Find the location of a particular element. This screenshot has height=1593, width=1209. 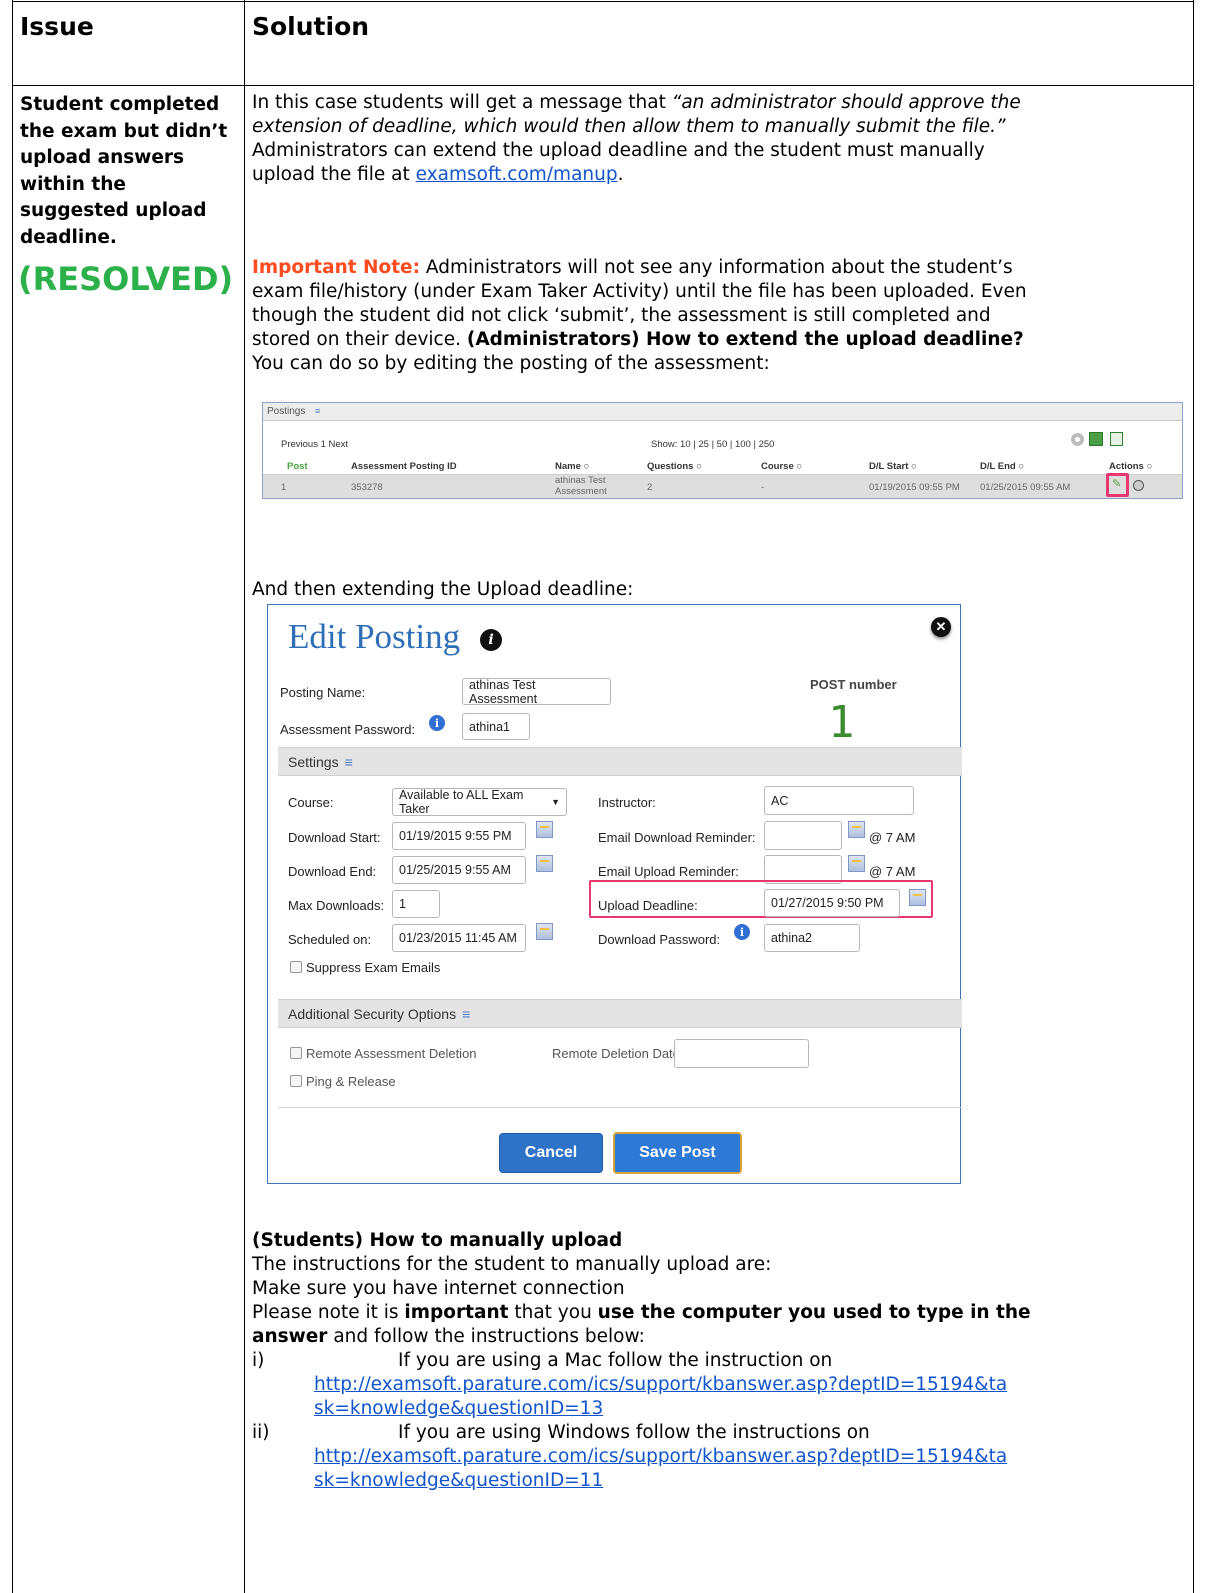

chevron-down-icon: ▼ is located at coordinates (555, 802).